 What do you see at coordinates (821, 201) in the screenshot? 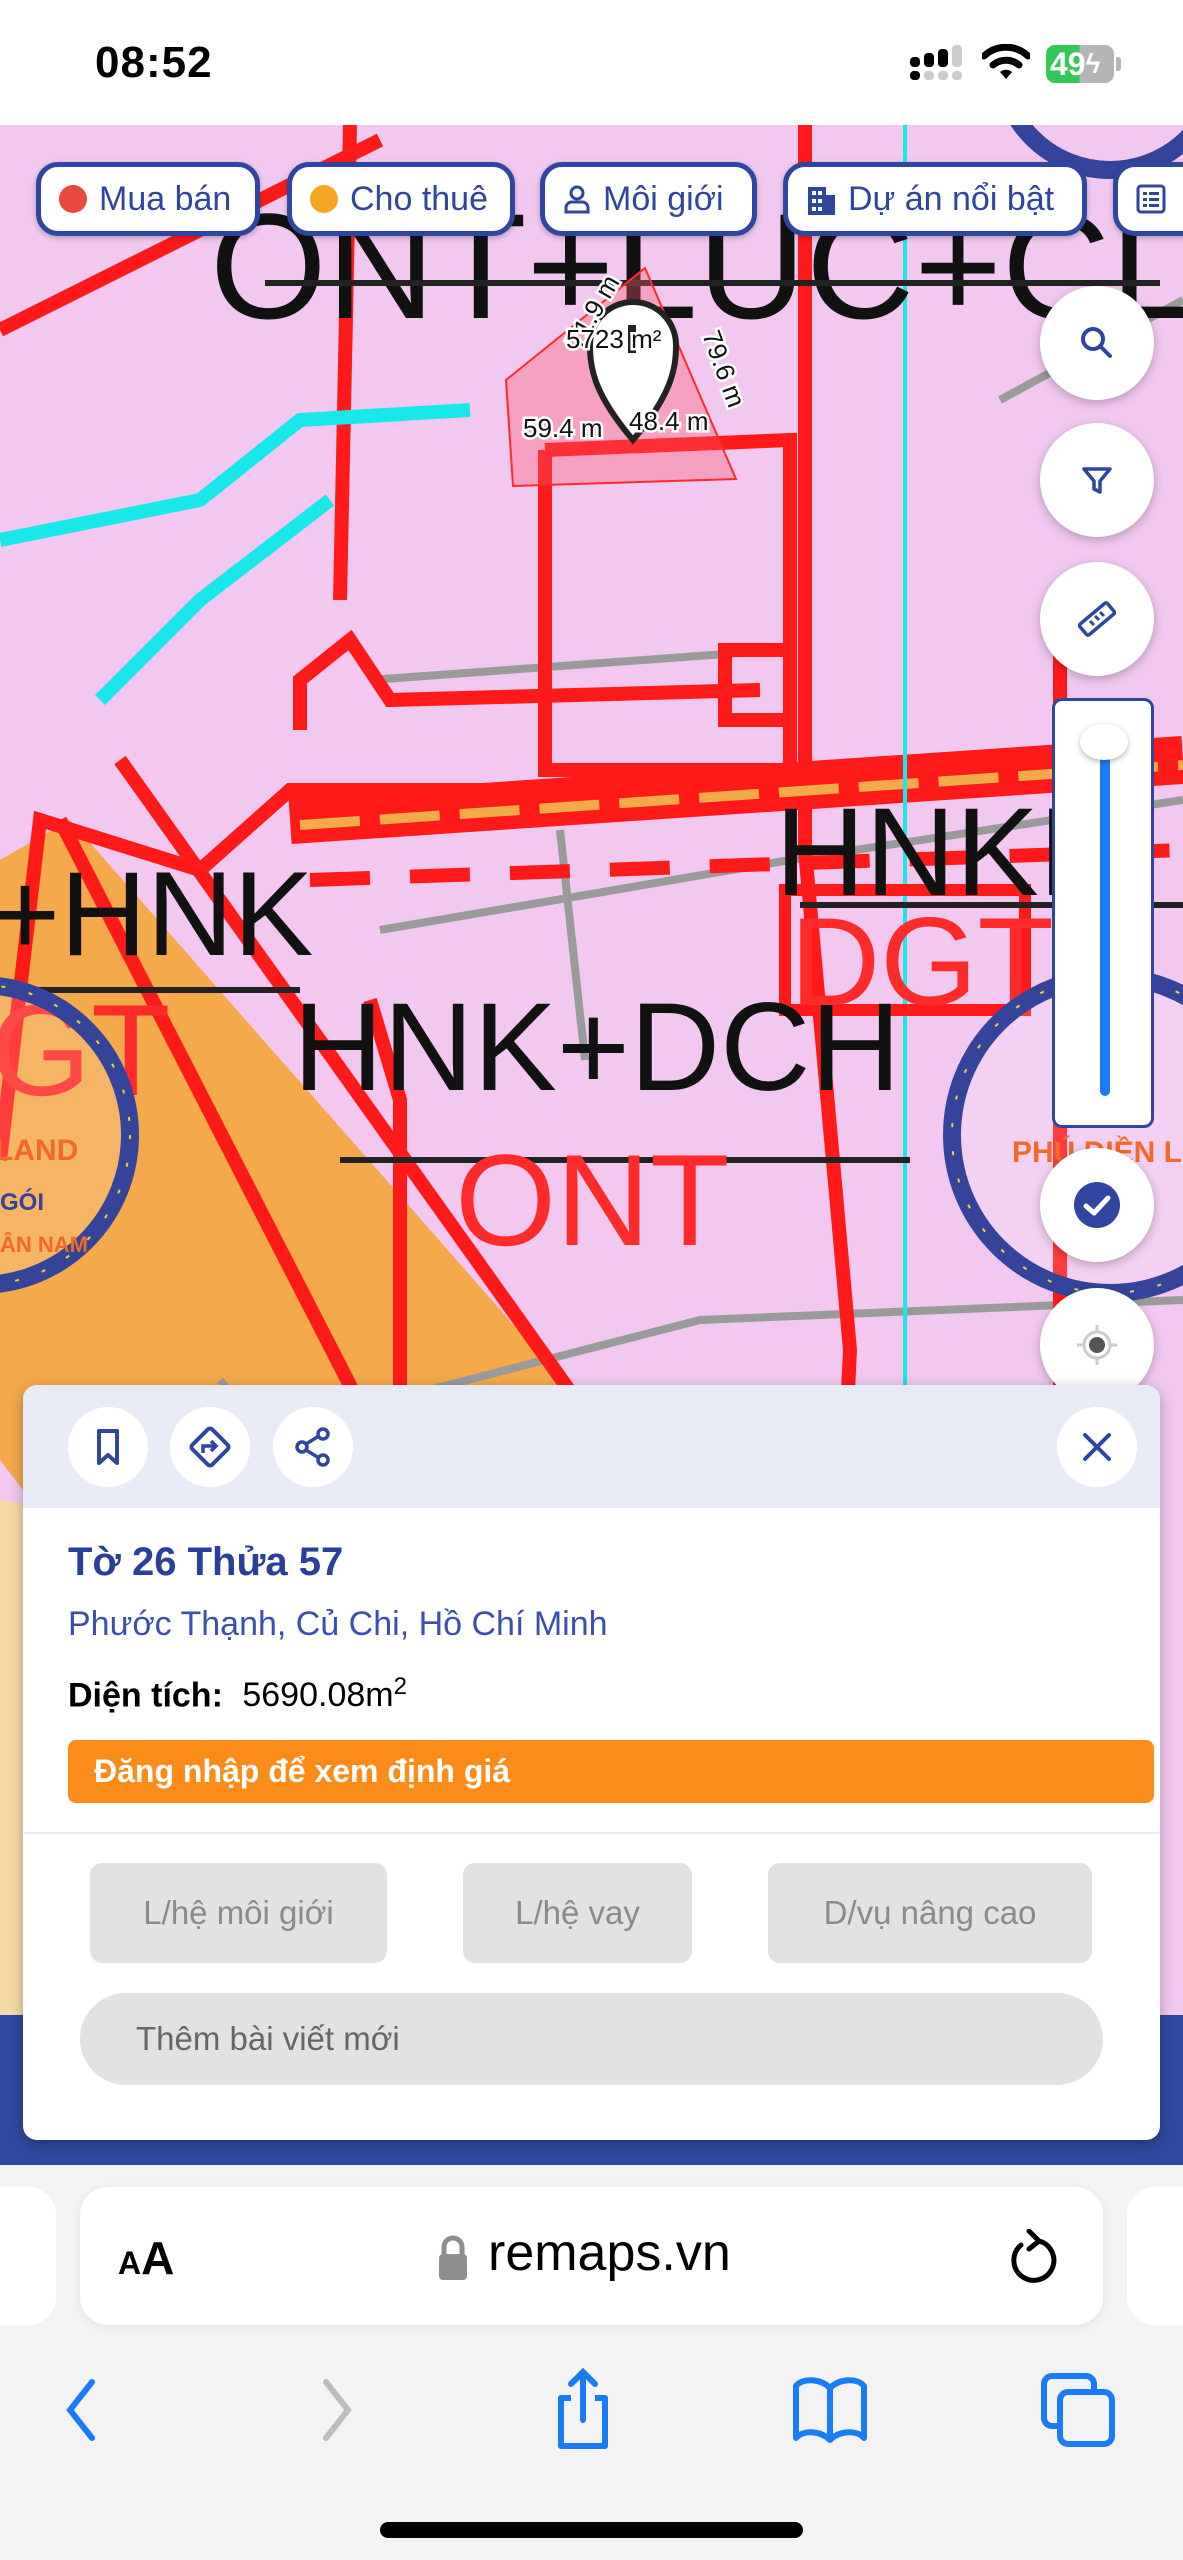
I see `building-icon` at bounding box center [821, 201].